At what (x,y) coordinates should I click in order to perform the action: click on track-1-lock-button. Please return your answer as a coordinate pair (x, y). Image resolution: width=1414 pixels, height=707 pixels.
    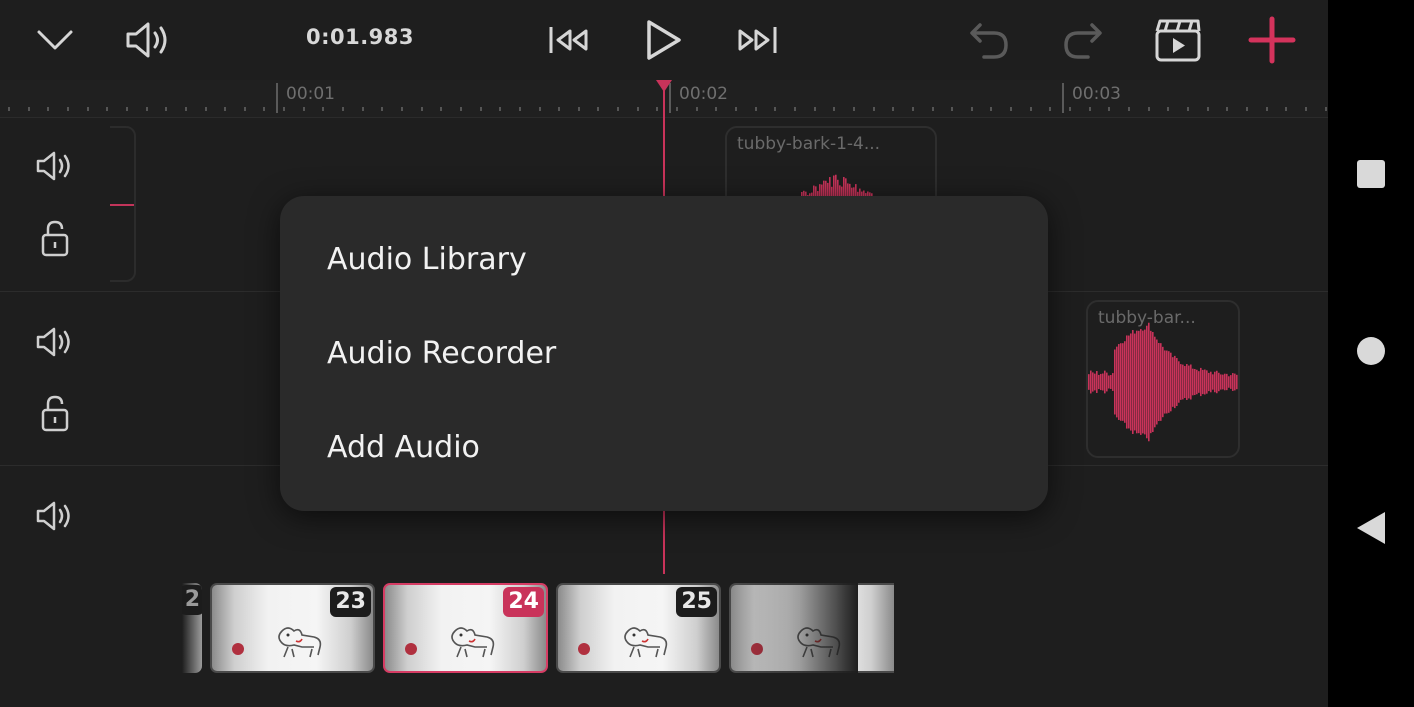
    Looking at the image, I should click on (55, 240).